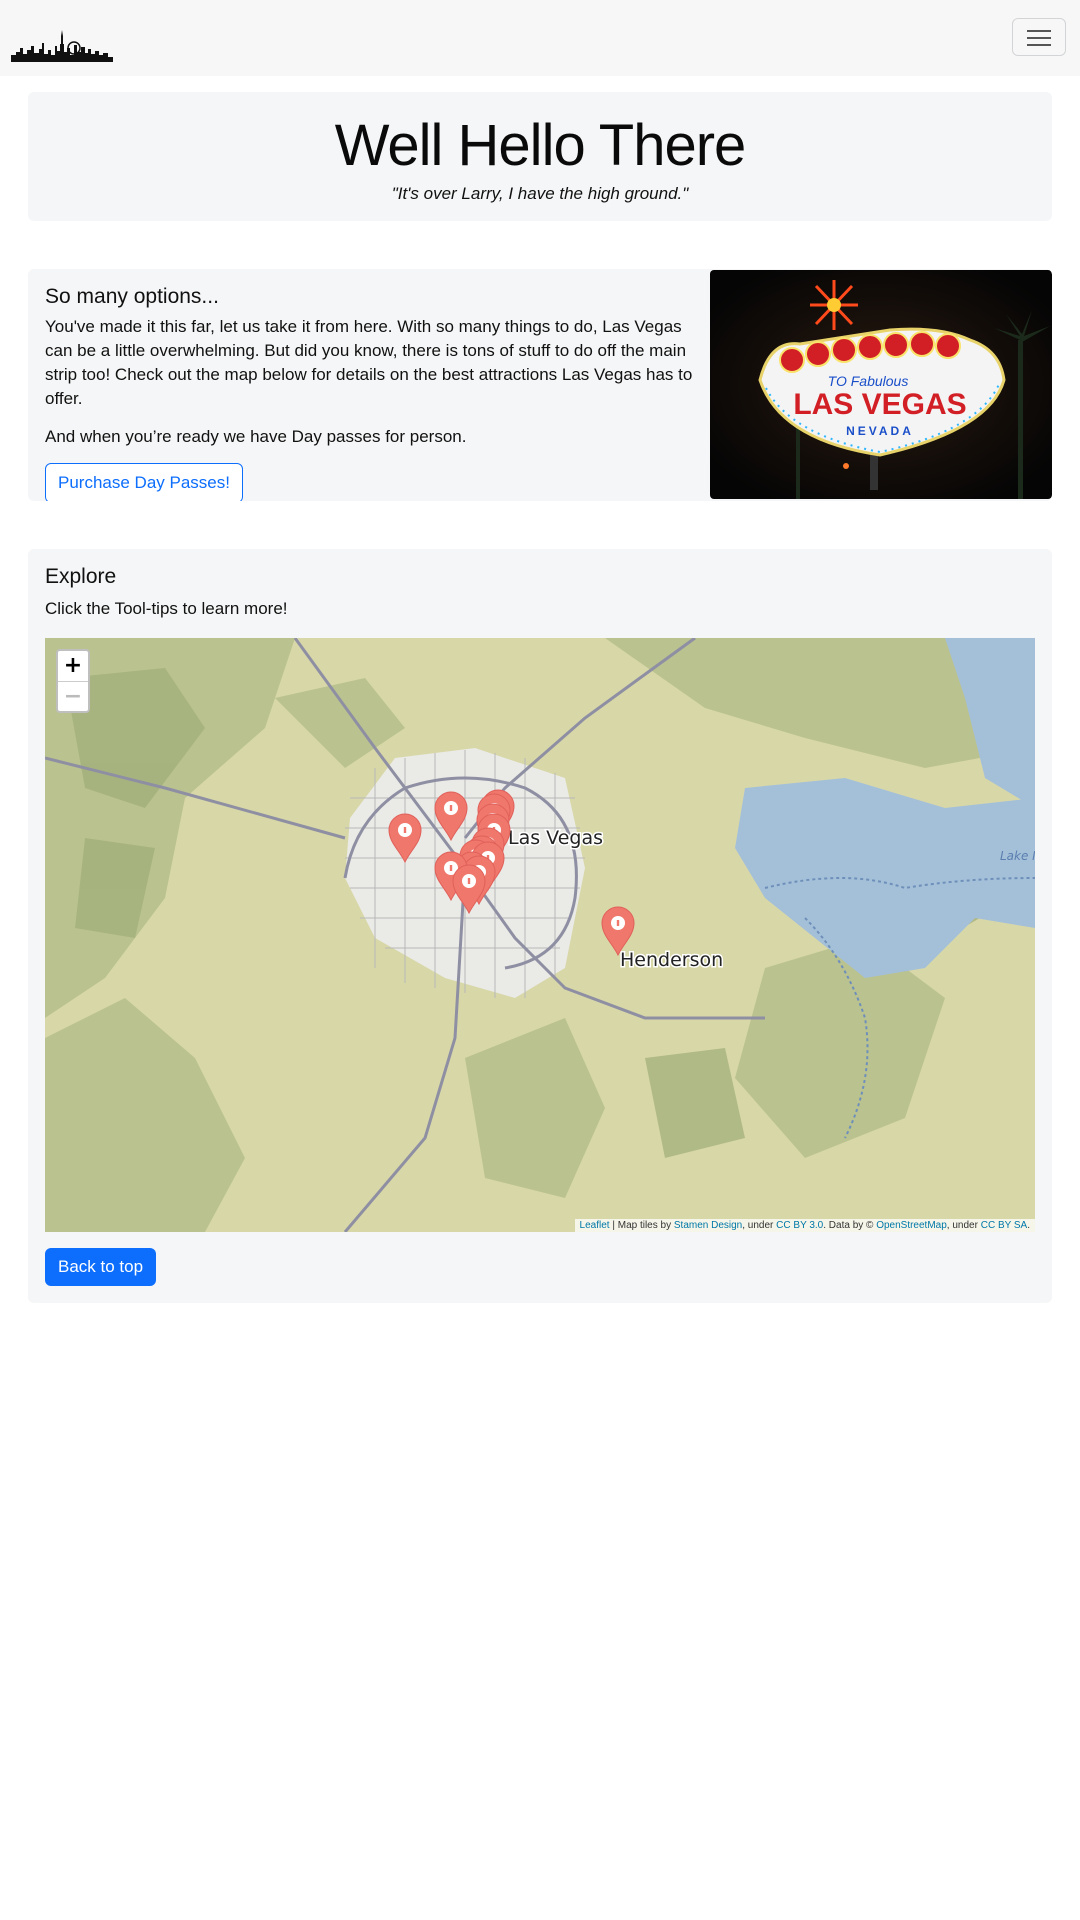 The width and height of the screenshot is (1080, 1920). I want to click on svg-text: NEVADA, so click(880, 431).